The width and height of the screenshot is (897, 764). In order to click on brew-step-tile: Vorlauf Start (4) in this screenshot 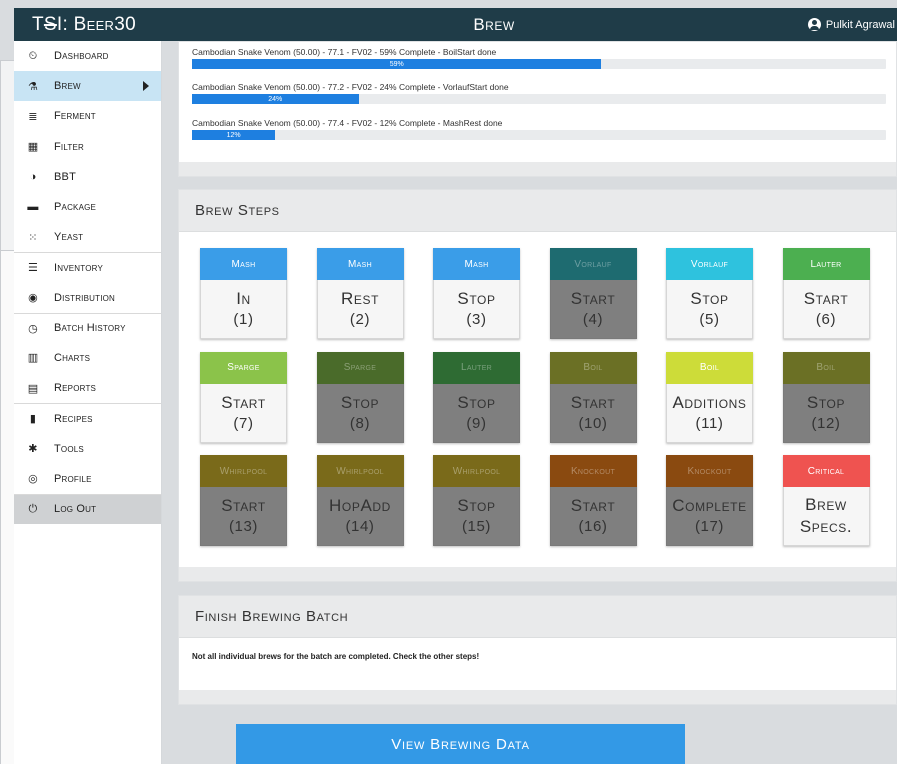, I will do `click(593, 293)`.